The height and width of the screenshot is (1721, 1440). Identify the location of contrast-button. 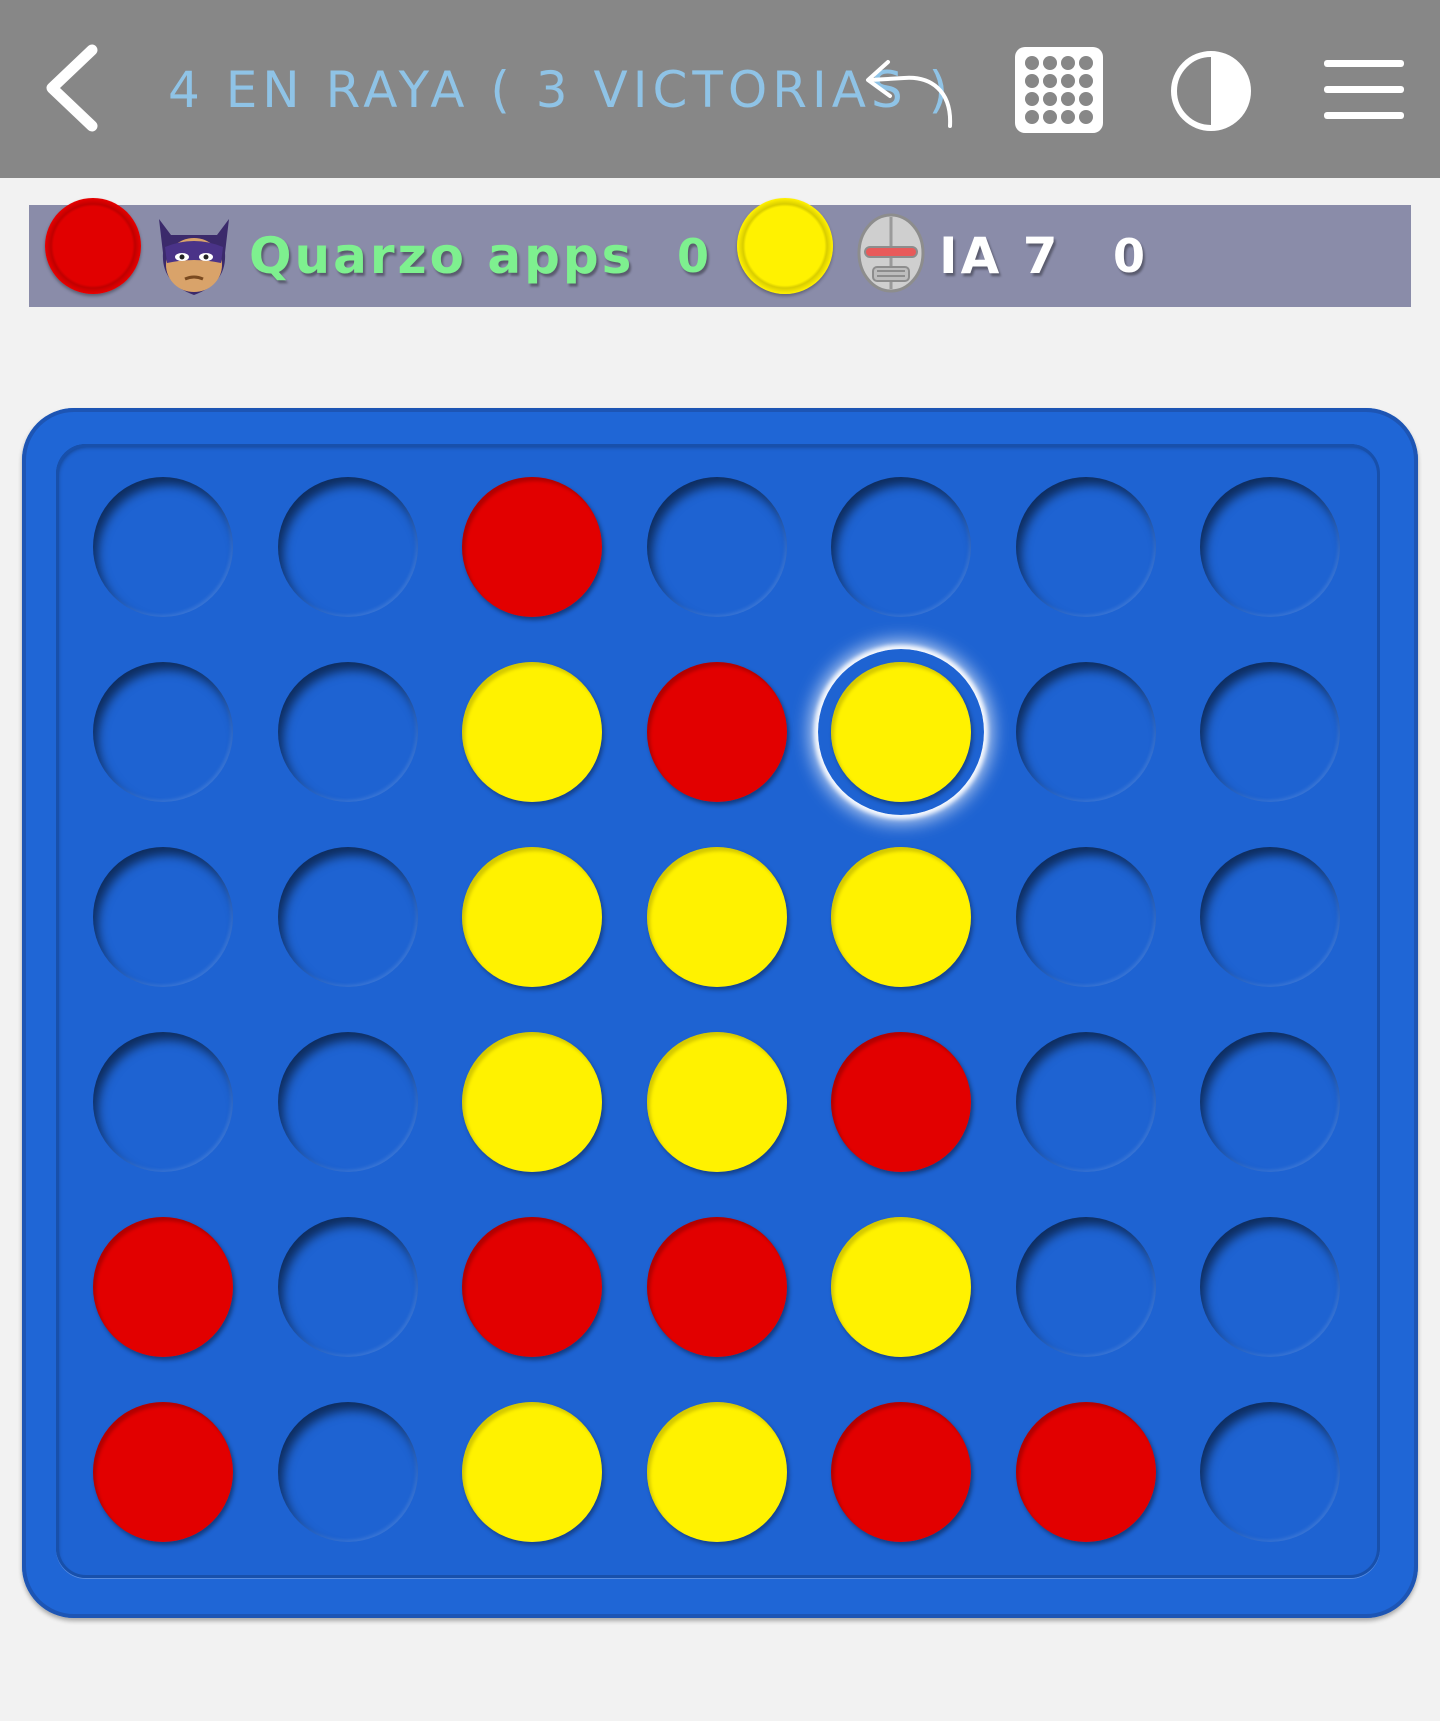
(1211, 91).